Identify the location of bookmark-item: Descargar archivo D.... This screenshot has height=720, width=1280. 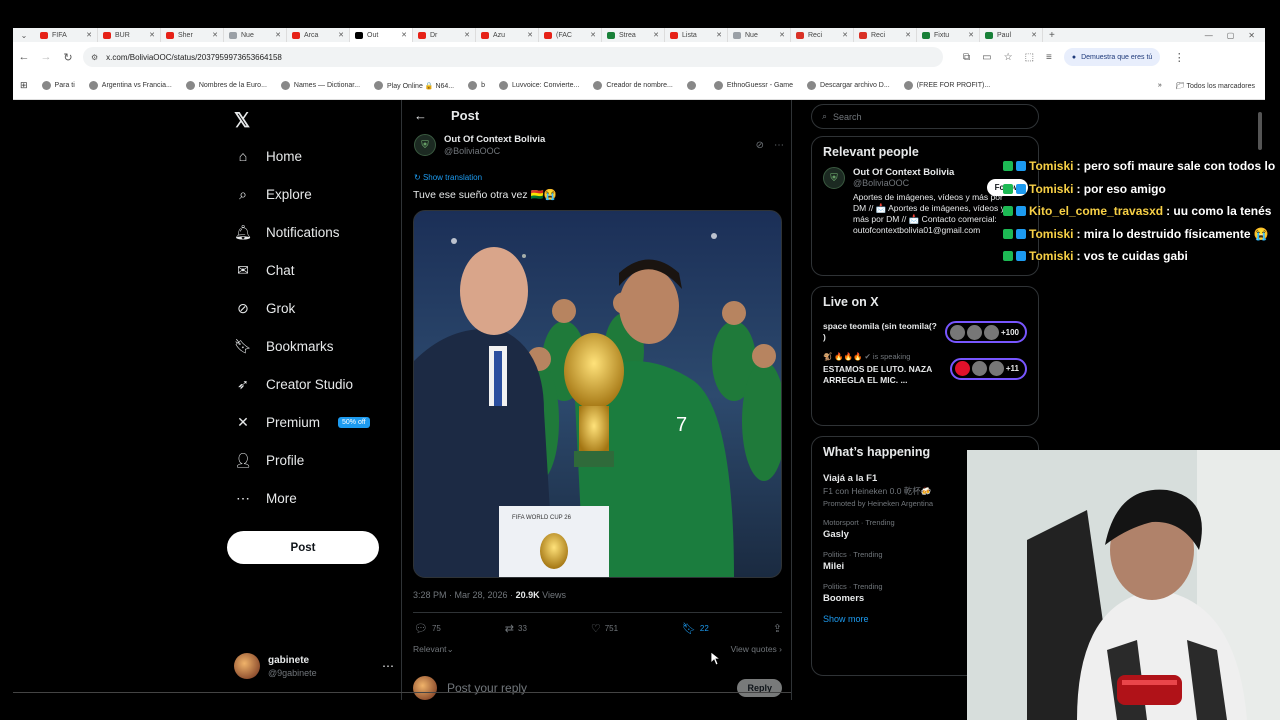
(848, 85).